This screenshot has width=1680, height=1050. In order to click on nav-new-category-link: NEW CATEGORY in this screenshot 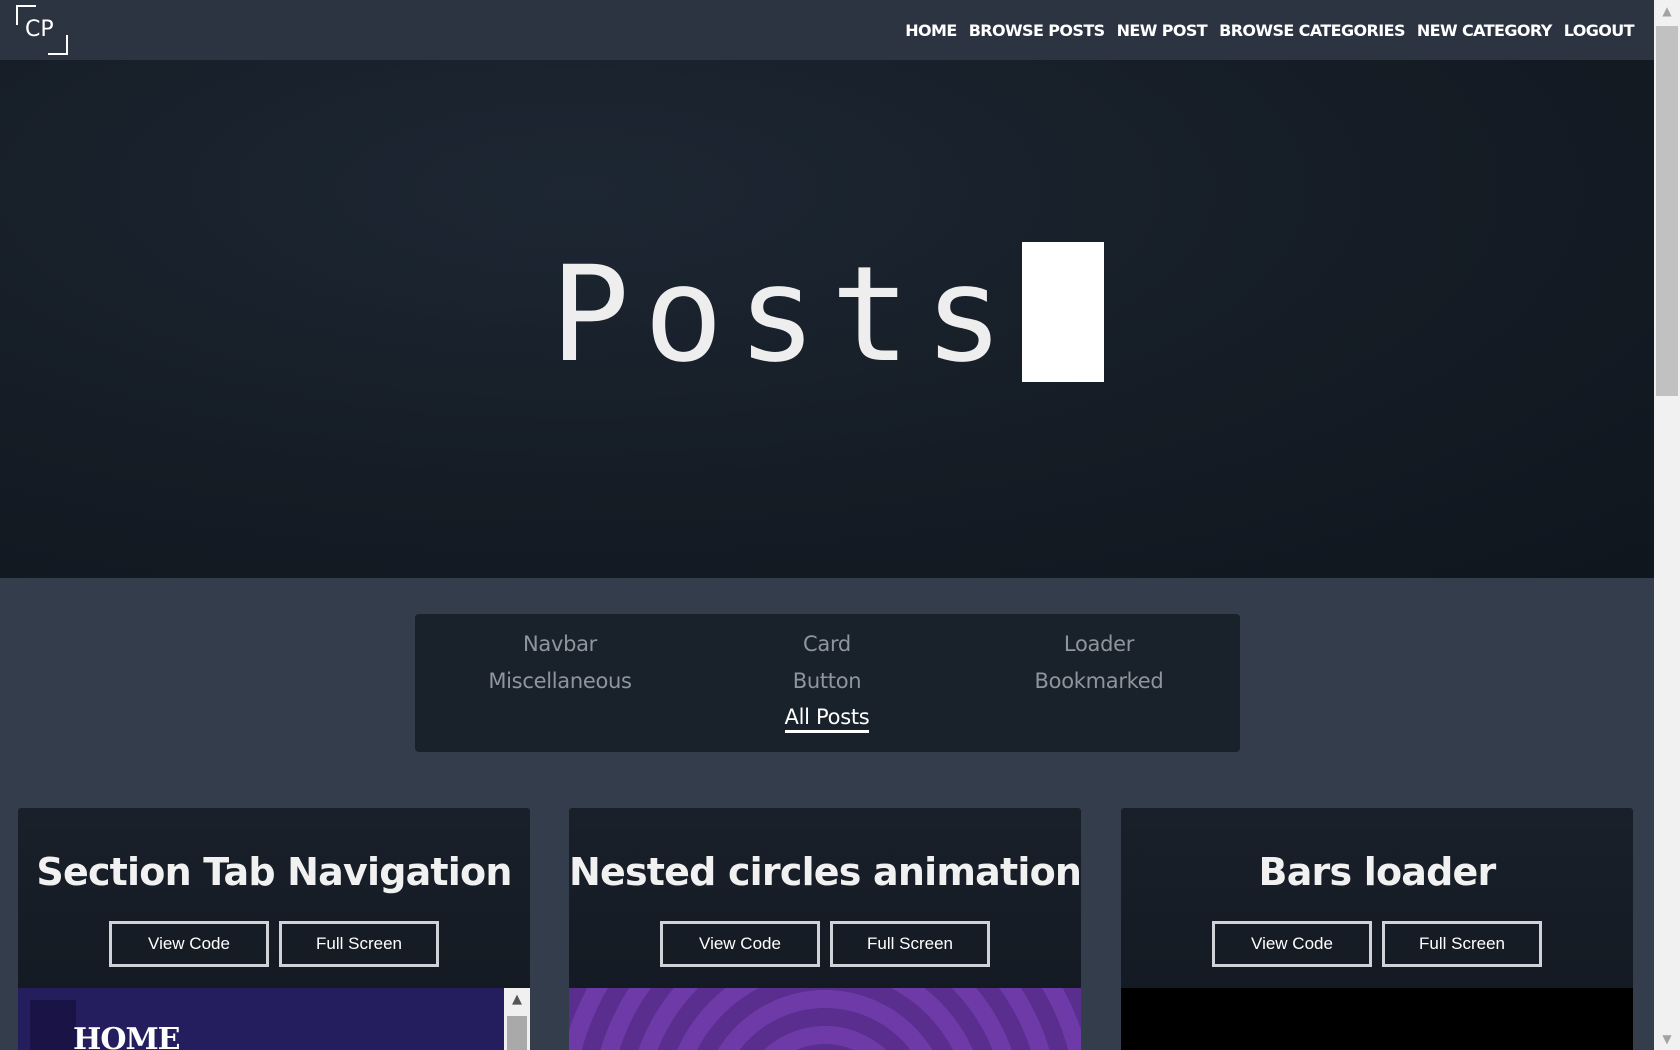, I will do `click(1484, 30)`.